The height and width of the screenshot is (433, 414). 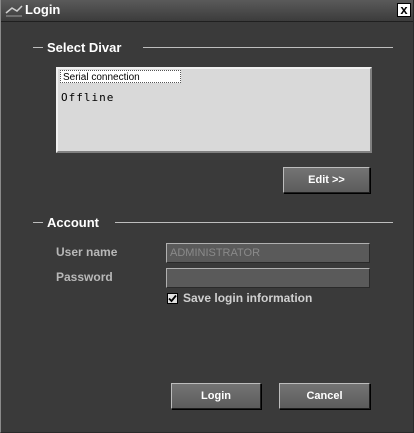 What do you see at coordinates (14, 11) in the screenshot?
I see `app-icon` at bounding box center [14, 11].